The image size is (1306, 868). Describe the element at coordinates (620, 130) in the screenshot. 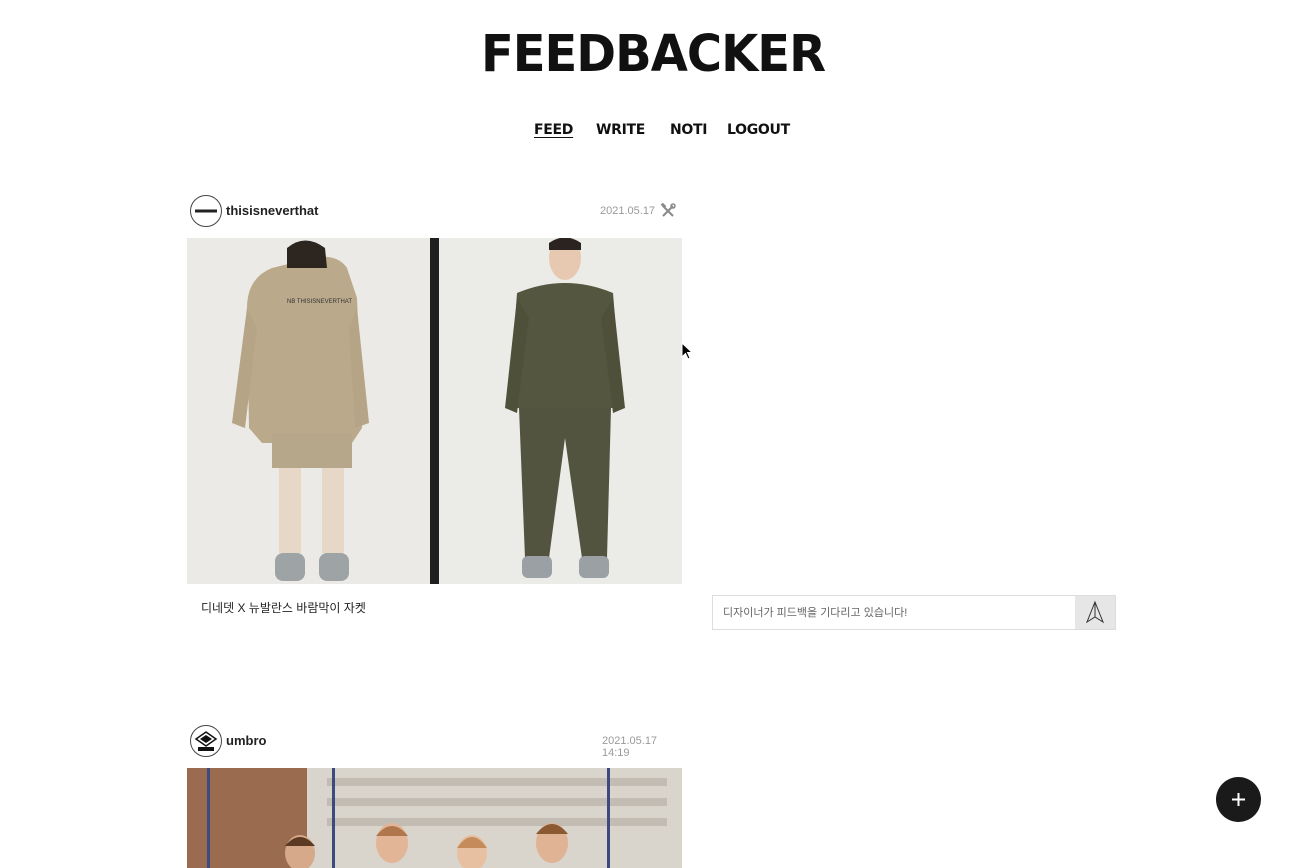

I see `nav-write: WRITE` at that location.